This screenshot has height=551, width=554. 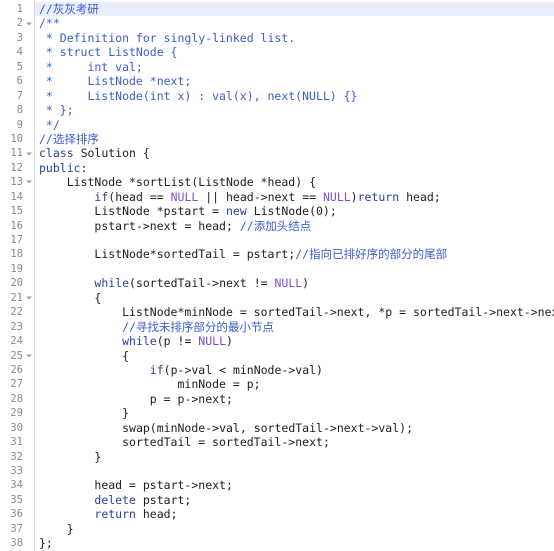 I want to click on code-line-38: };, so click(x=294, y=543).